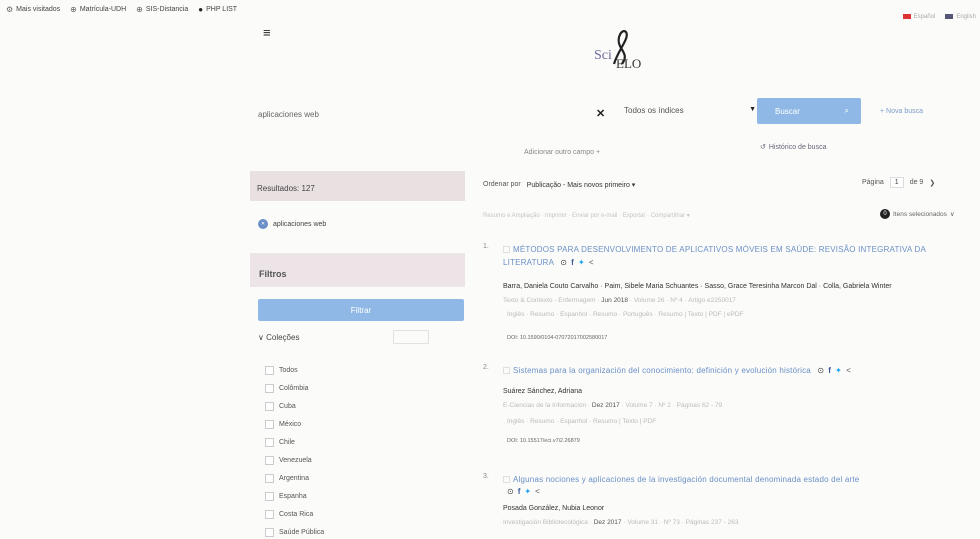 This screenshot has height=539, width=980. What do you see at coordinates (600, 113) in the screenshot?
I see `clear-search-icon: ✕` at bounding box center [600, 113].